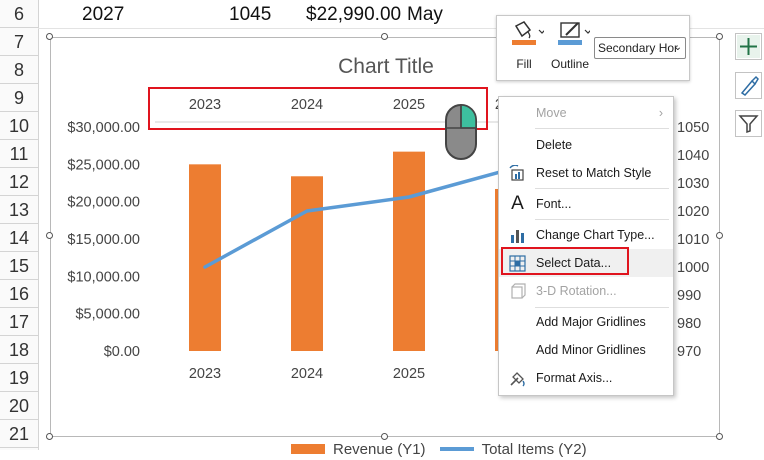 The width and height of the screenshot is (764, 460). What do you see at coordinates (19, 14) in the screenshot?
I see `row-header-6: 6` at bounding box center [19, 14].